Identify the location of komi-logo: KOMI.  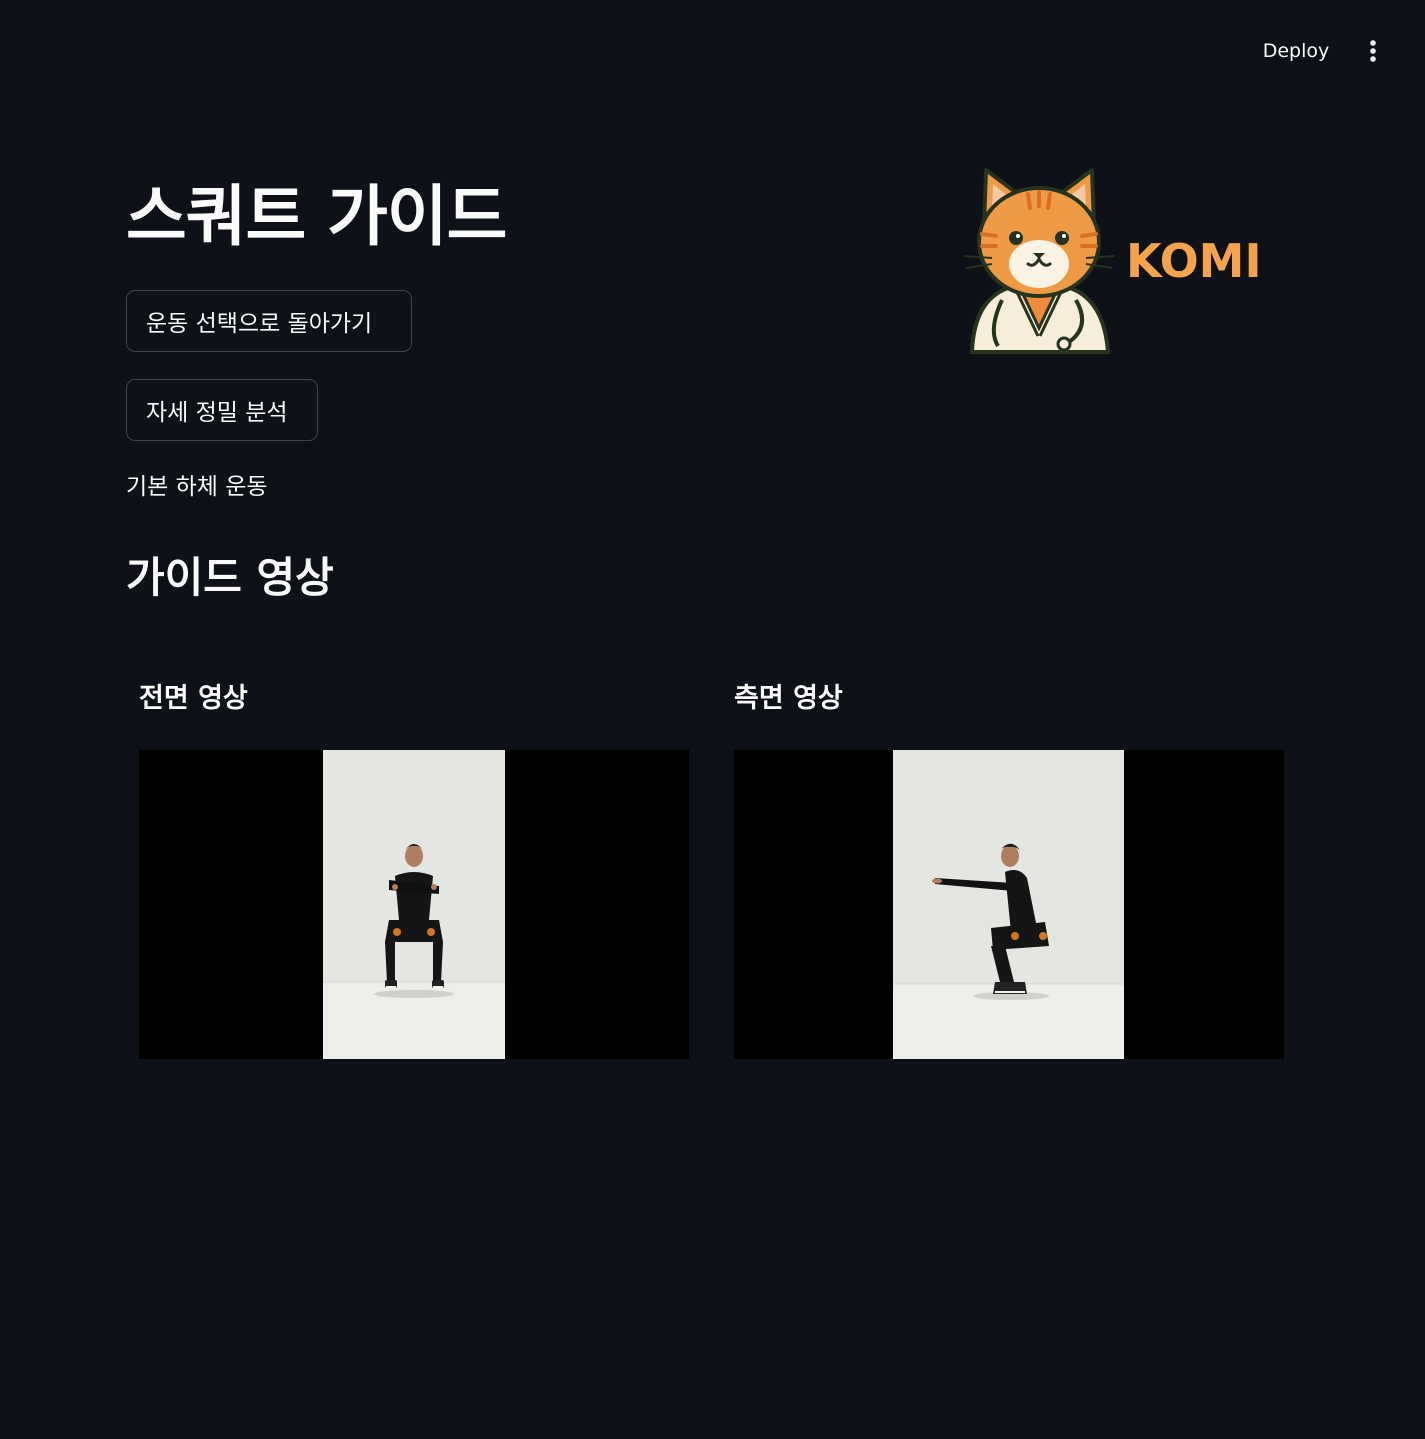
(1118, 260).